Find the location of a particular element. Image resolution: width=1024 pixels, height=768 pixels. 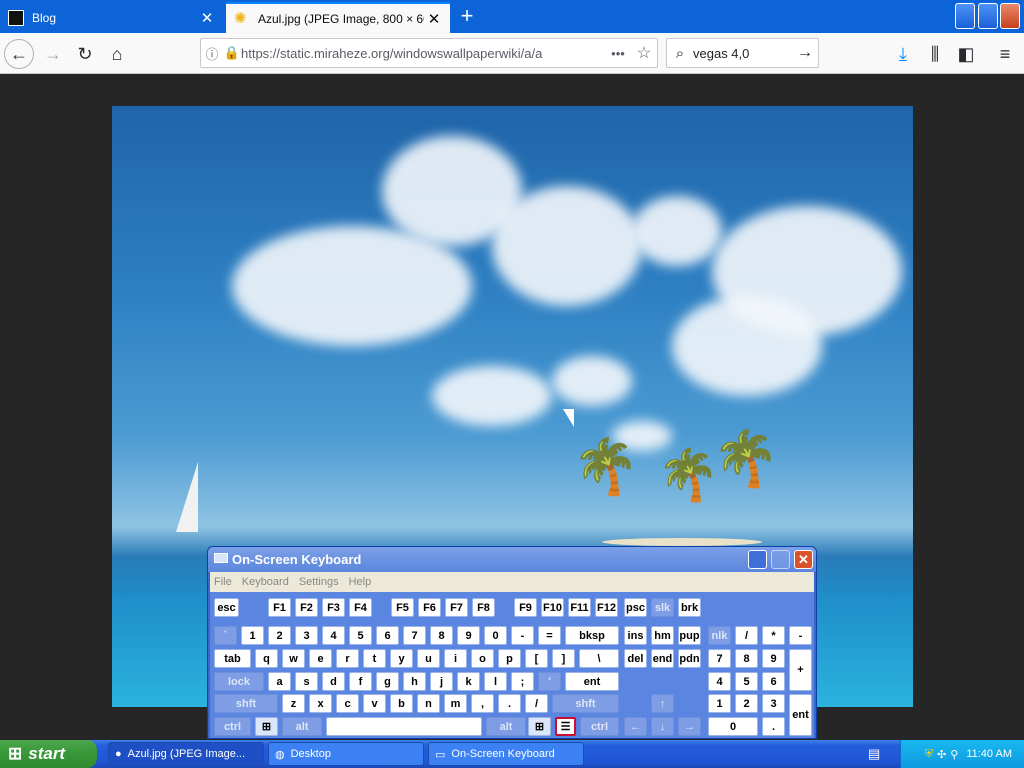

close-window-button is located at coordinates (1010, 16).